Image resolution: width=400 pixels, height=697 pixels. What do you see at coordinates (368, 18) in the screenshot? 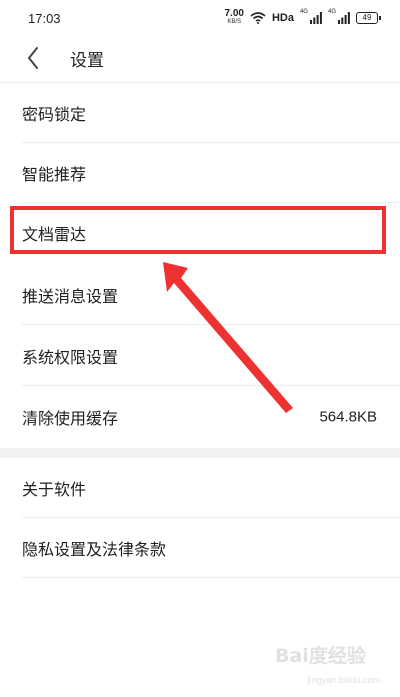
I see `battery-icon: 49` at bounding box center [368, 18].